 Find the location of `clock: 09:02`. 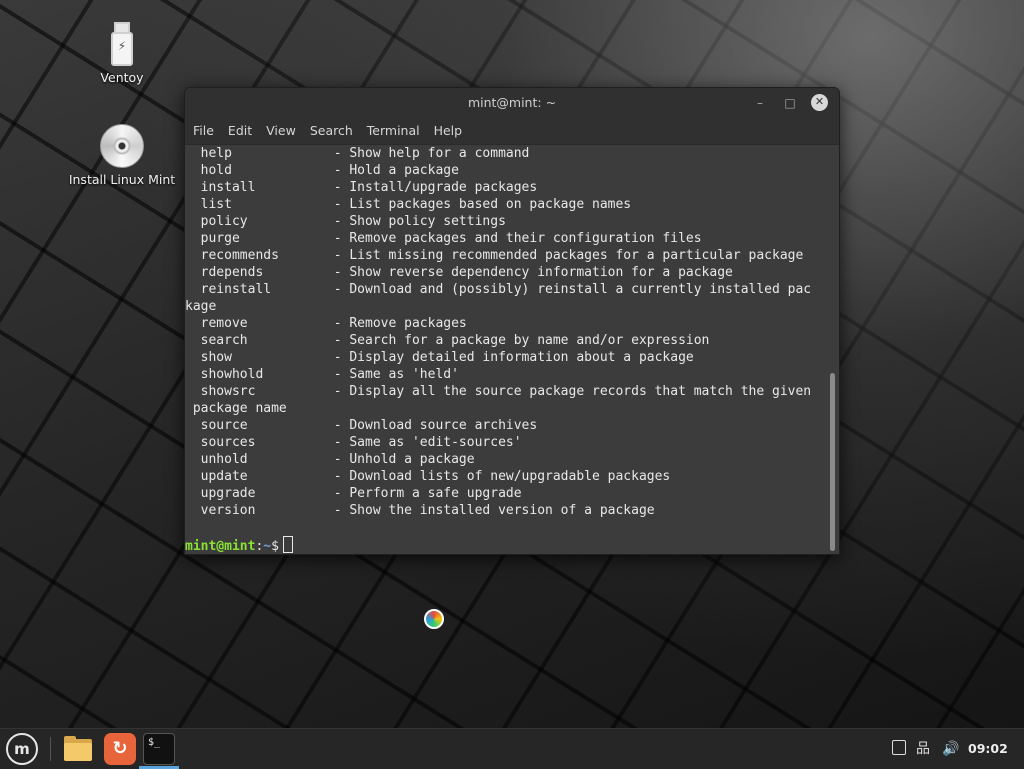

clock: 09:02 is located at coordinates (988, 749).